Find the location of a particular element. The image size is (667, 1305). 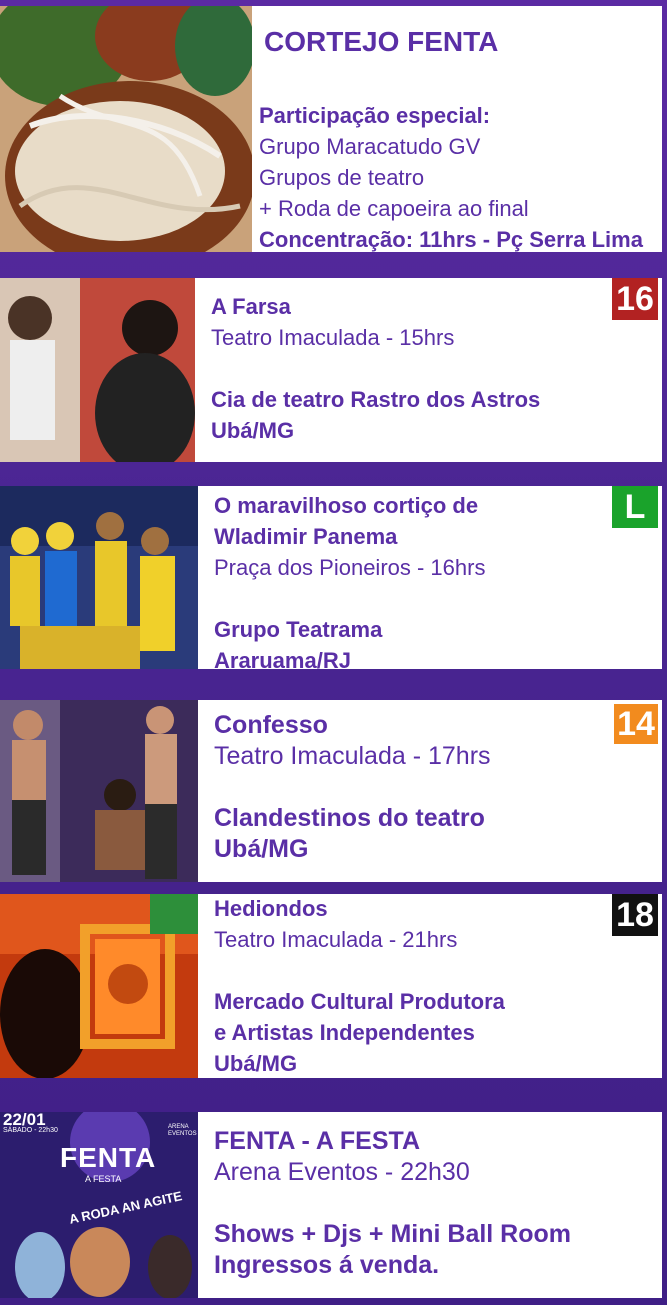

event-title: A Farsa is located at coordinates (251, 306).